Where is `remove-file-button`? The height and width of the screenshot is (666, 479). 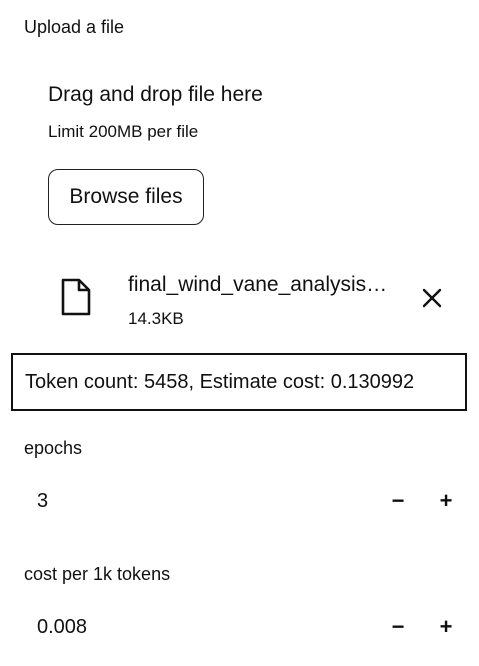
remove-file-button is located at coordinates (432, 298).